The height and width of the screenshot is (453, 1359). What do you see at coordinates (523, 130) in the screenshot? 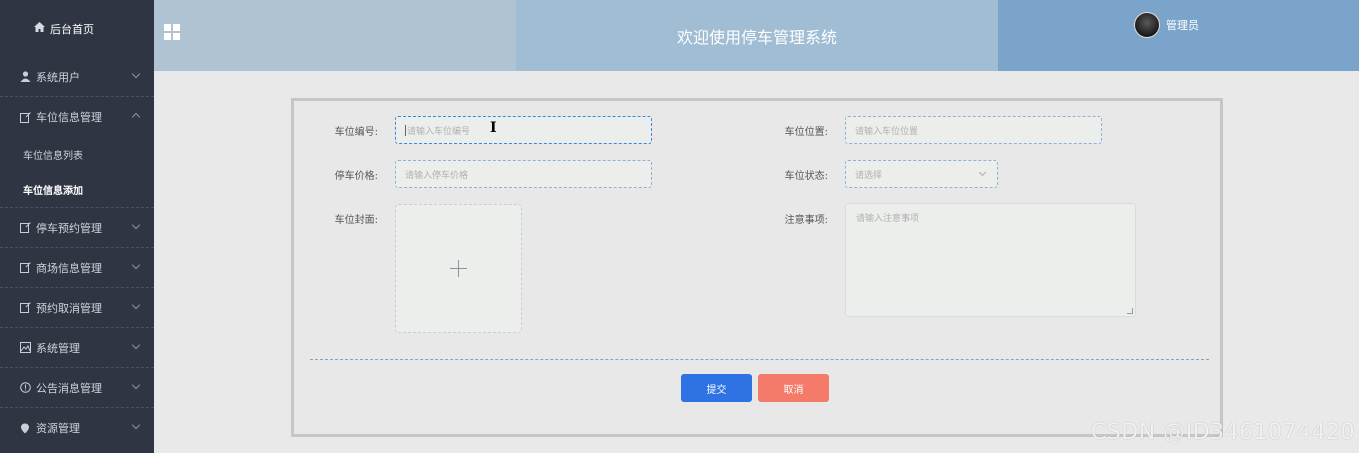
I see `spot-no-input: 请输入车位编号` at bounding box center [523, 130].